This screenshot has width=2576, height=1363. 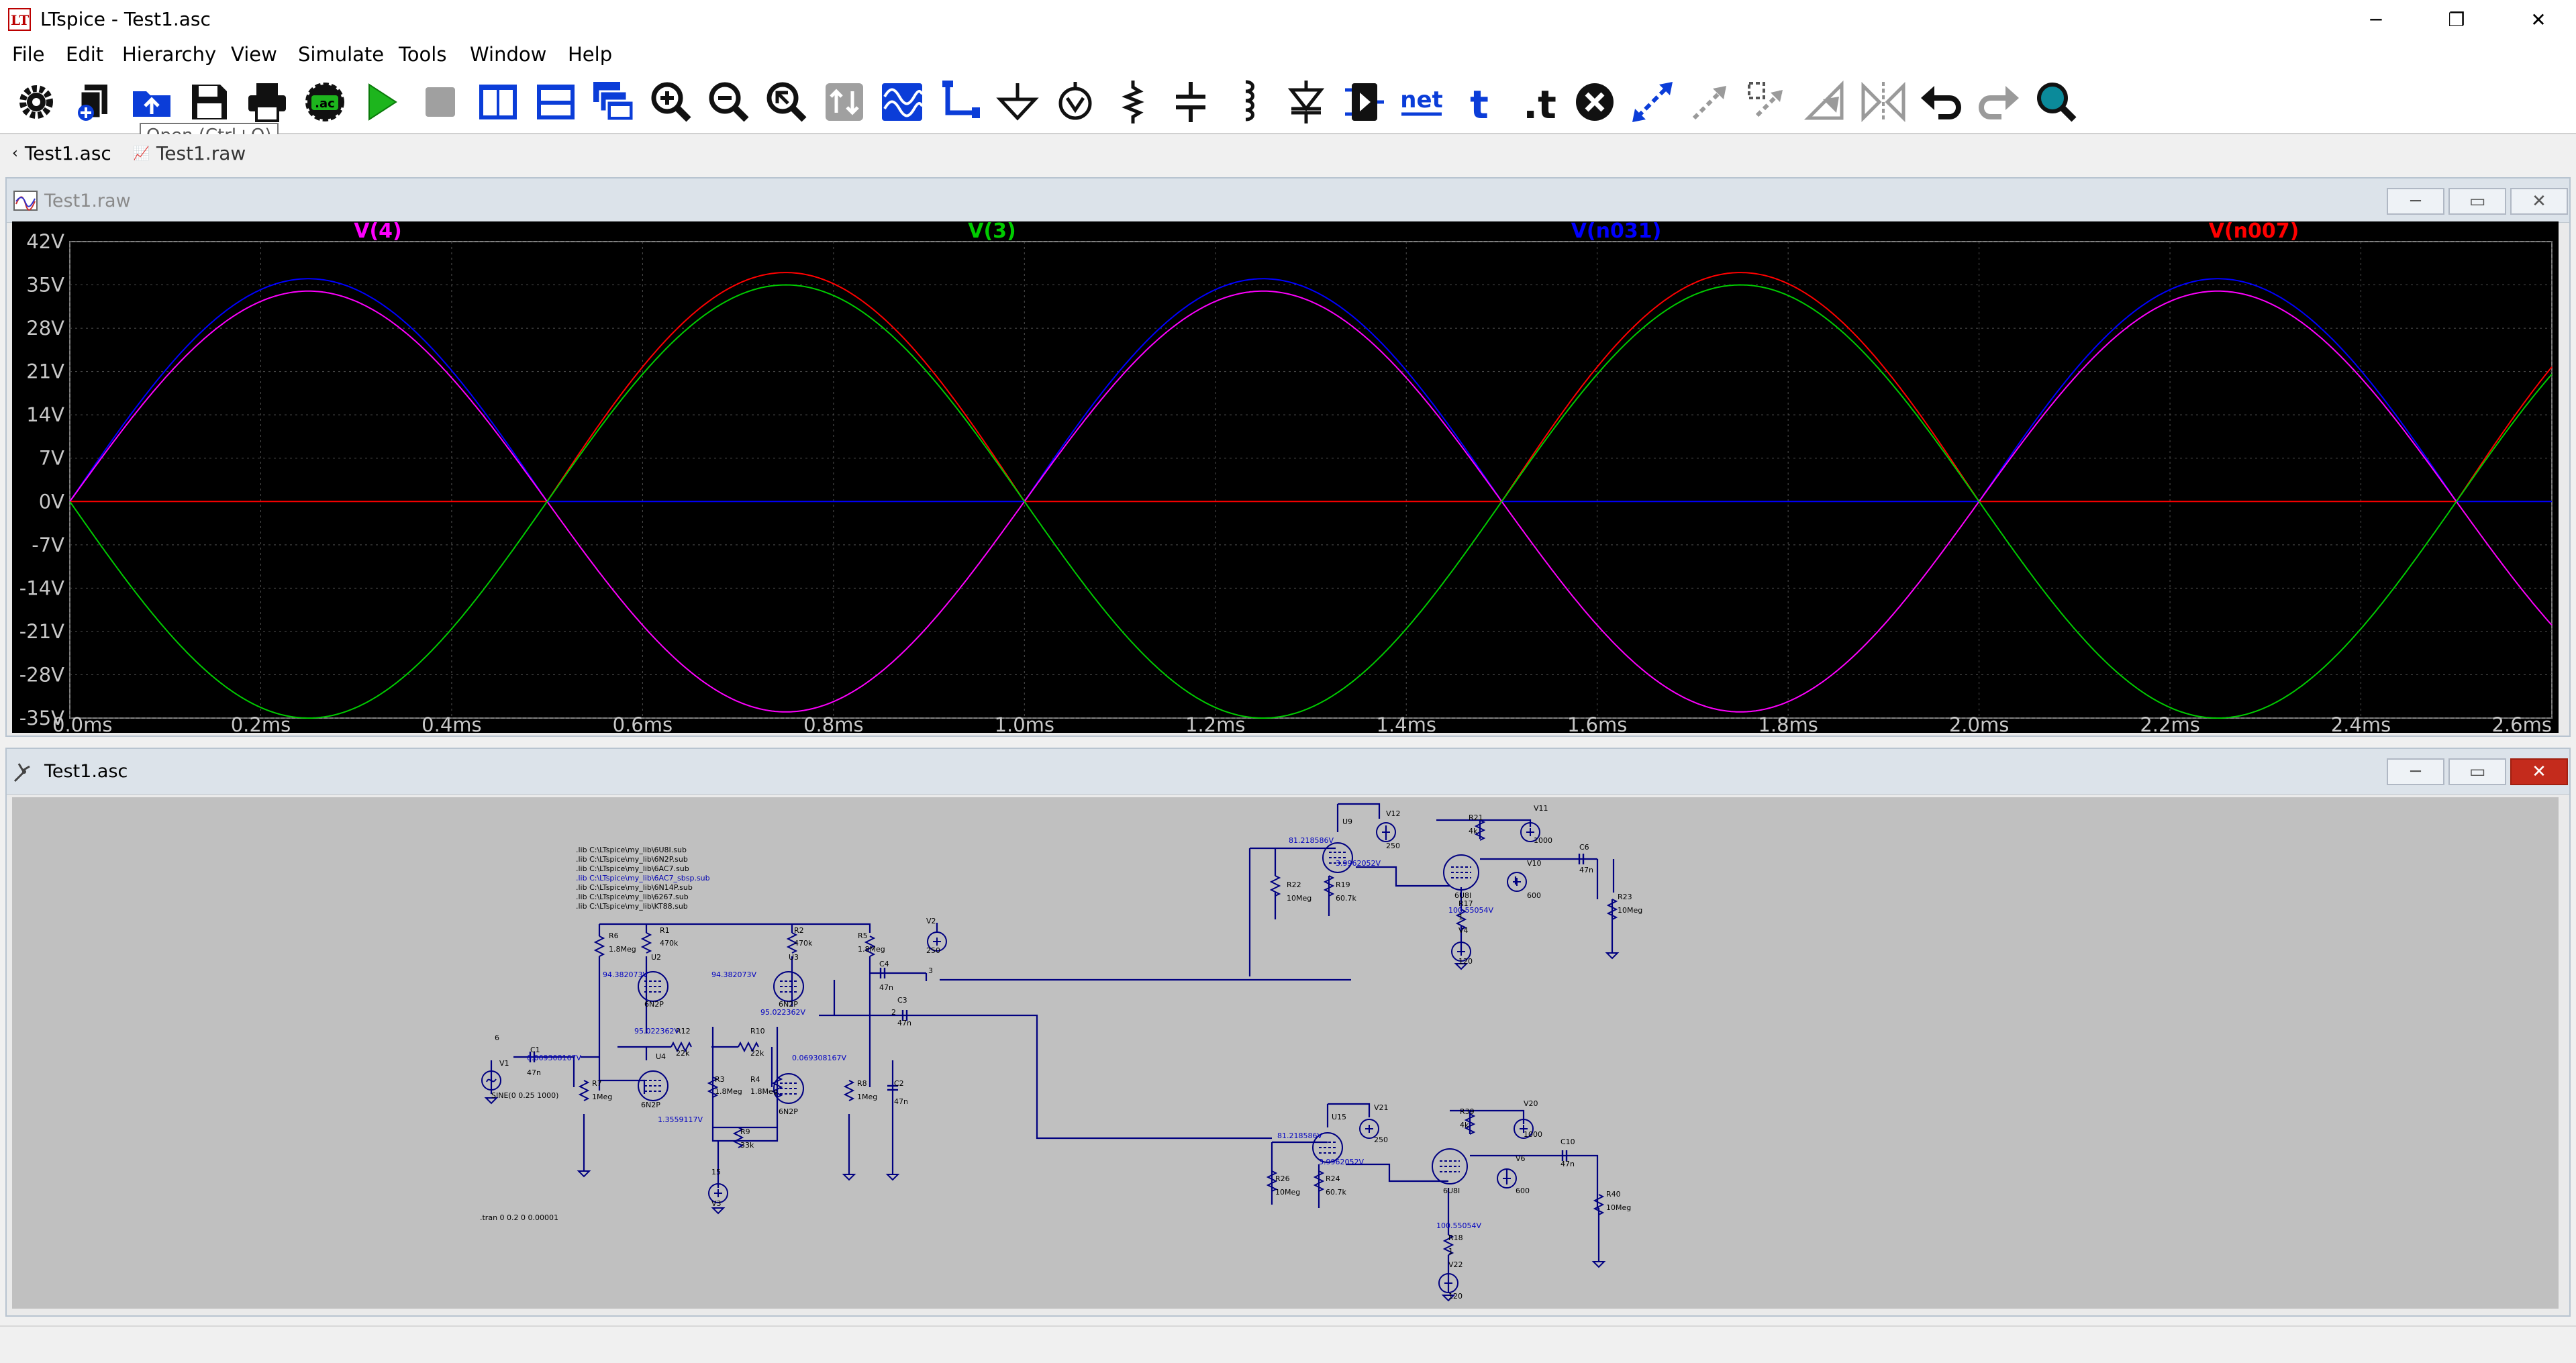 What do you see at coordinates (632, 897) in the screenshot?
I see `lib-directive: .lib C:\LTspice\my_lib\6267.sub` at bounding box center [632, 897].